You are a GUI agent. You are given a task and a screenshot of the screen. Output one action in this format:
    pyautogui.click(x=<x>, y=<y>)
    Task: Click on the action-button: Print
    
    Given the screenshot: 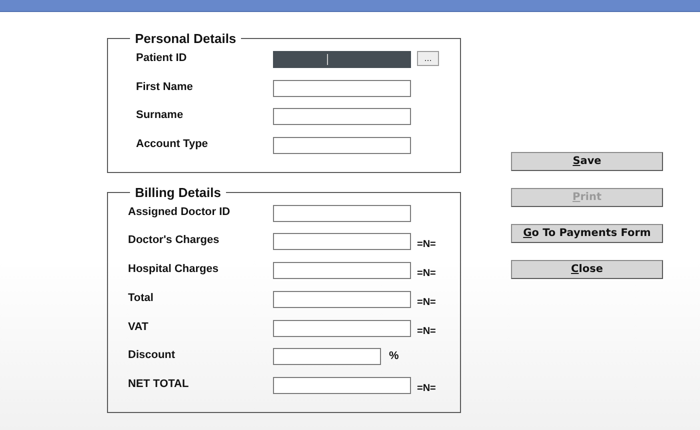 What is the action you would take?
    pyautogui.click(x=587, y=197)
    